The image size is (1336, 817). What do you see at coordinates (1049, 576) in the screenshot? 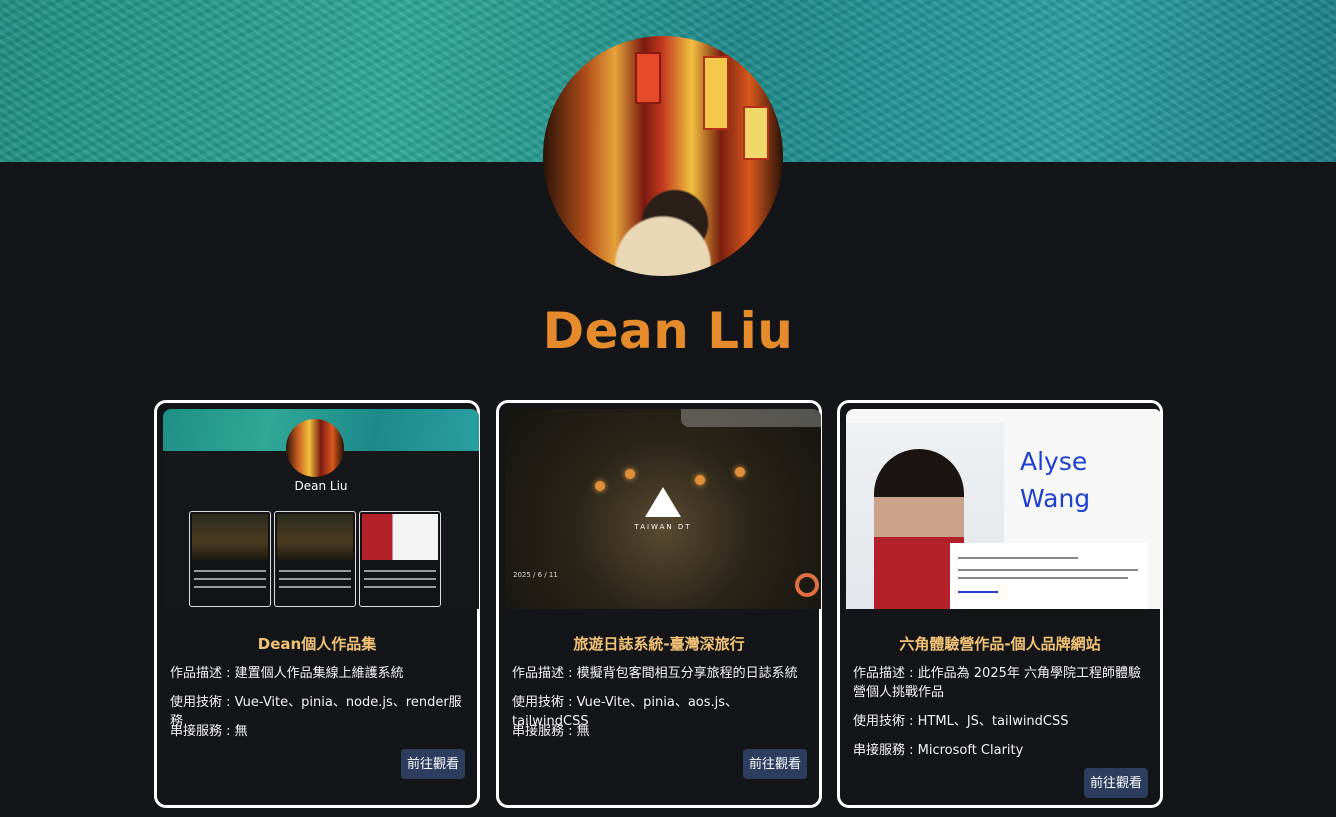
I see `thumb-intro-box` at bounding box center [1049, 576].